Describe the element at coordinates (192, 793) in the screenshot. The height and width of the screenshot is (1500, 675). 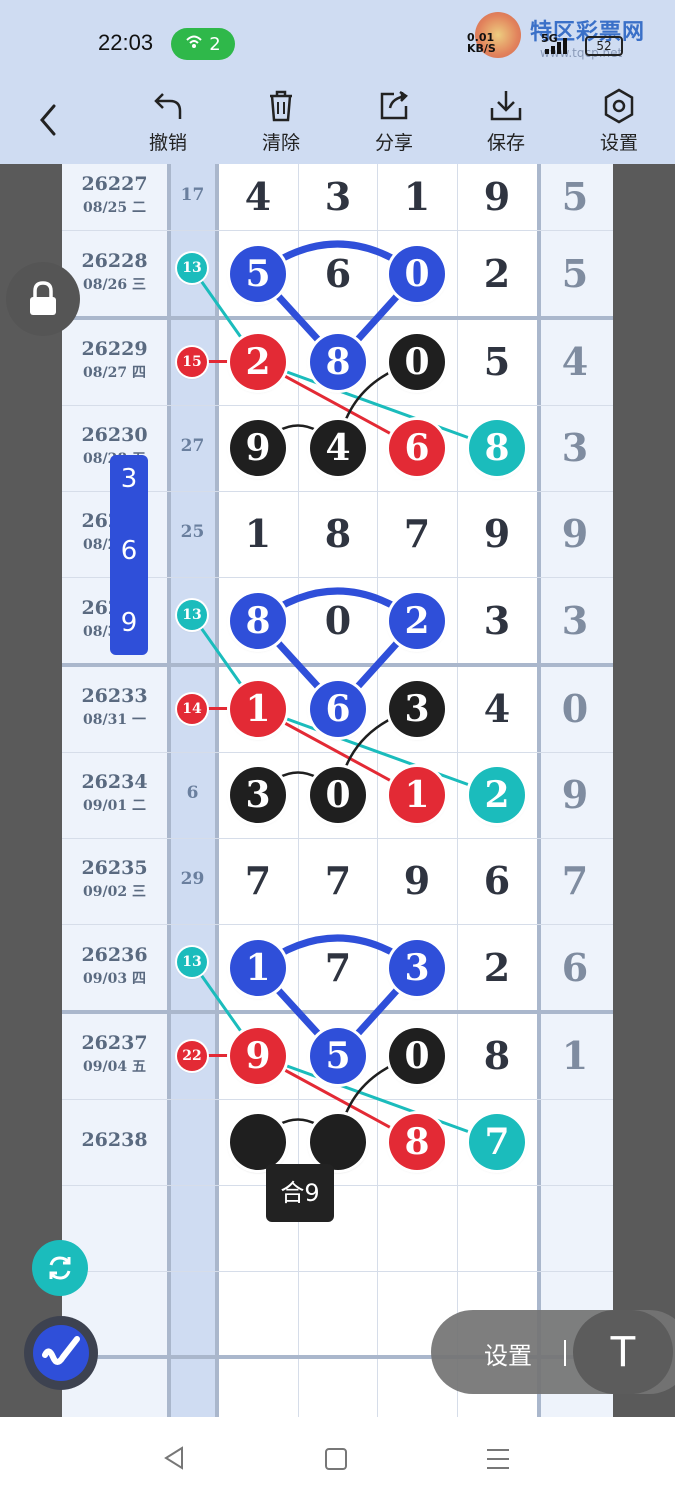
I see `sum-cell: 6` at that location.